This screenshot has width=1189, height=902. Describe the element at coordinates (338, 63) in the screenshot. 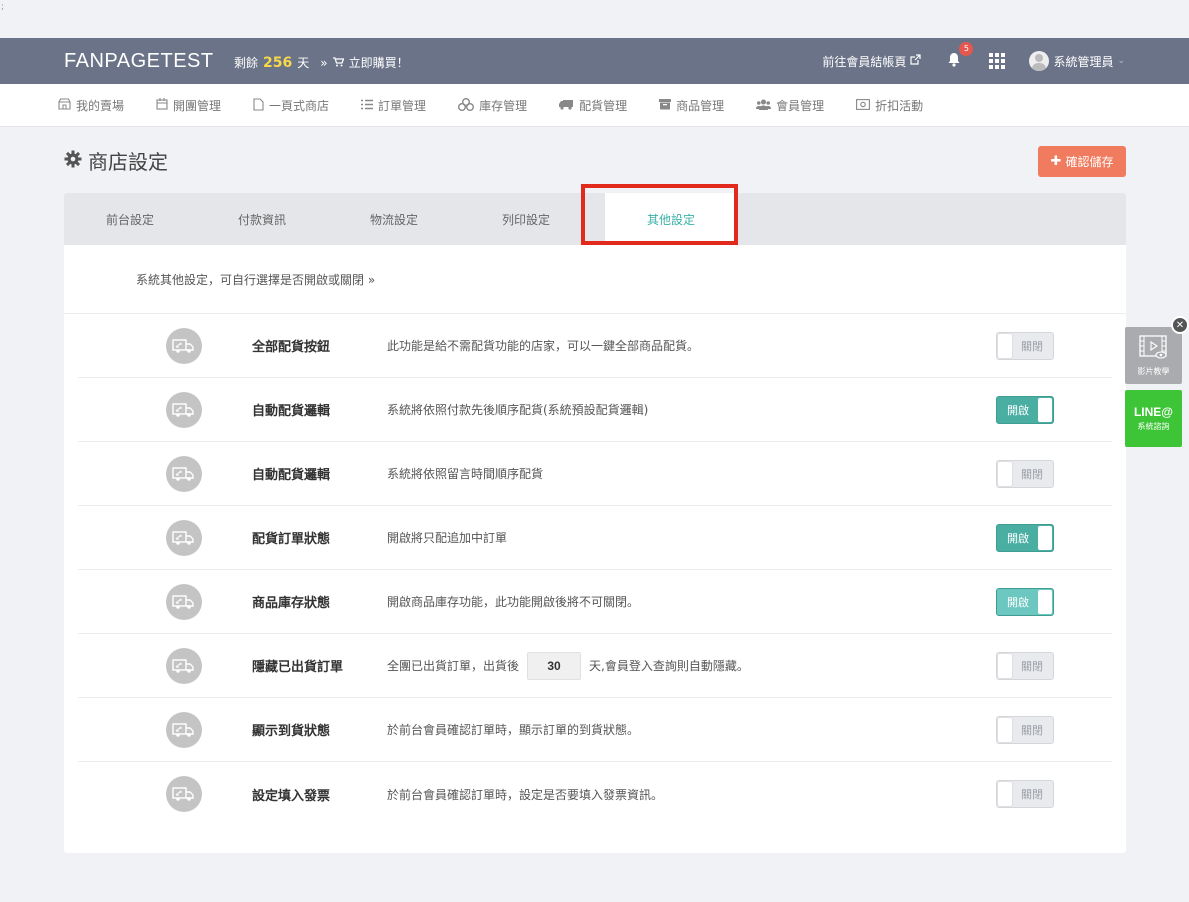

I see `cart-icon` at that location.